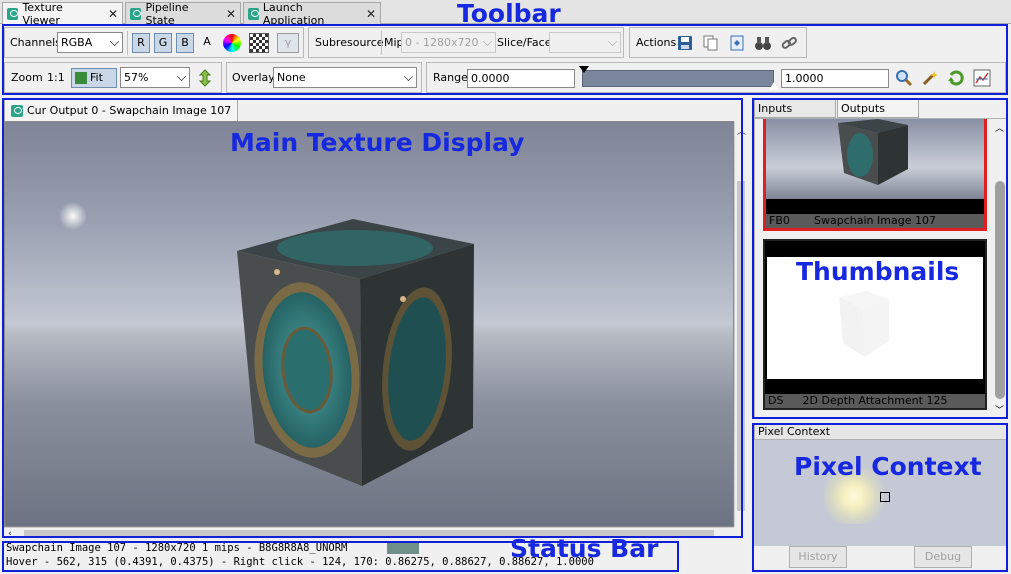 Image resolution: width=1011 pixels, height=574 pixels. Describe the element at coordinates (789, 43) in the screenshot. I see `link-icon` at that location.